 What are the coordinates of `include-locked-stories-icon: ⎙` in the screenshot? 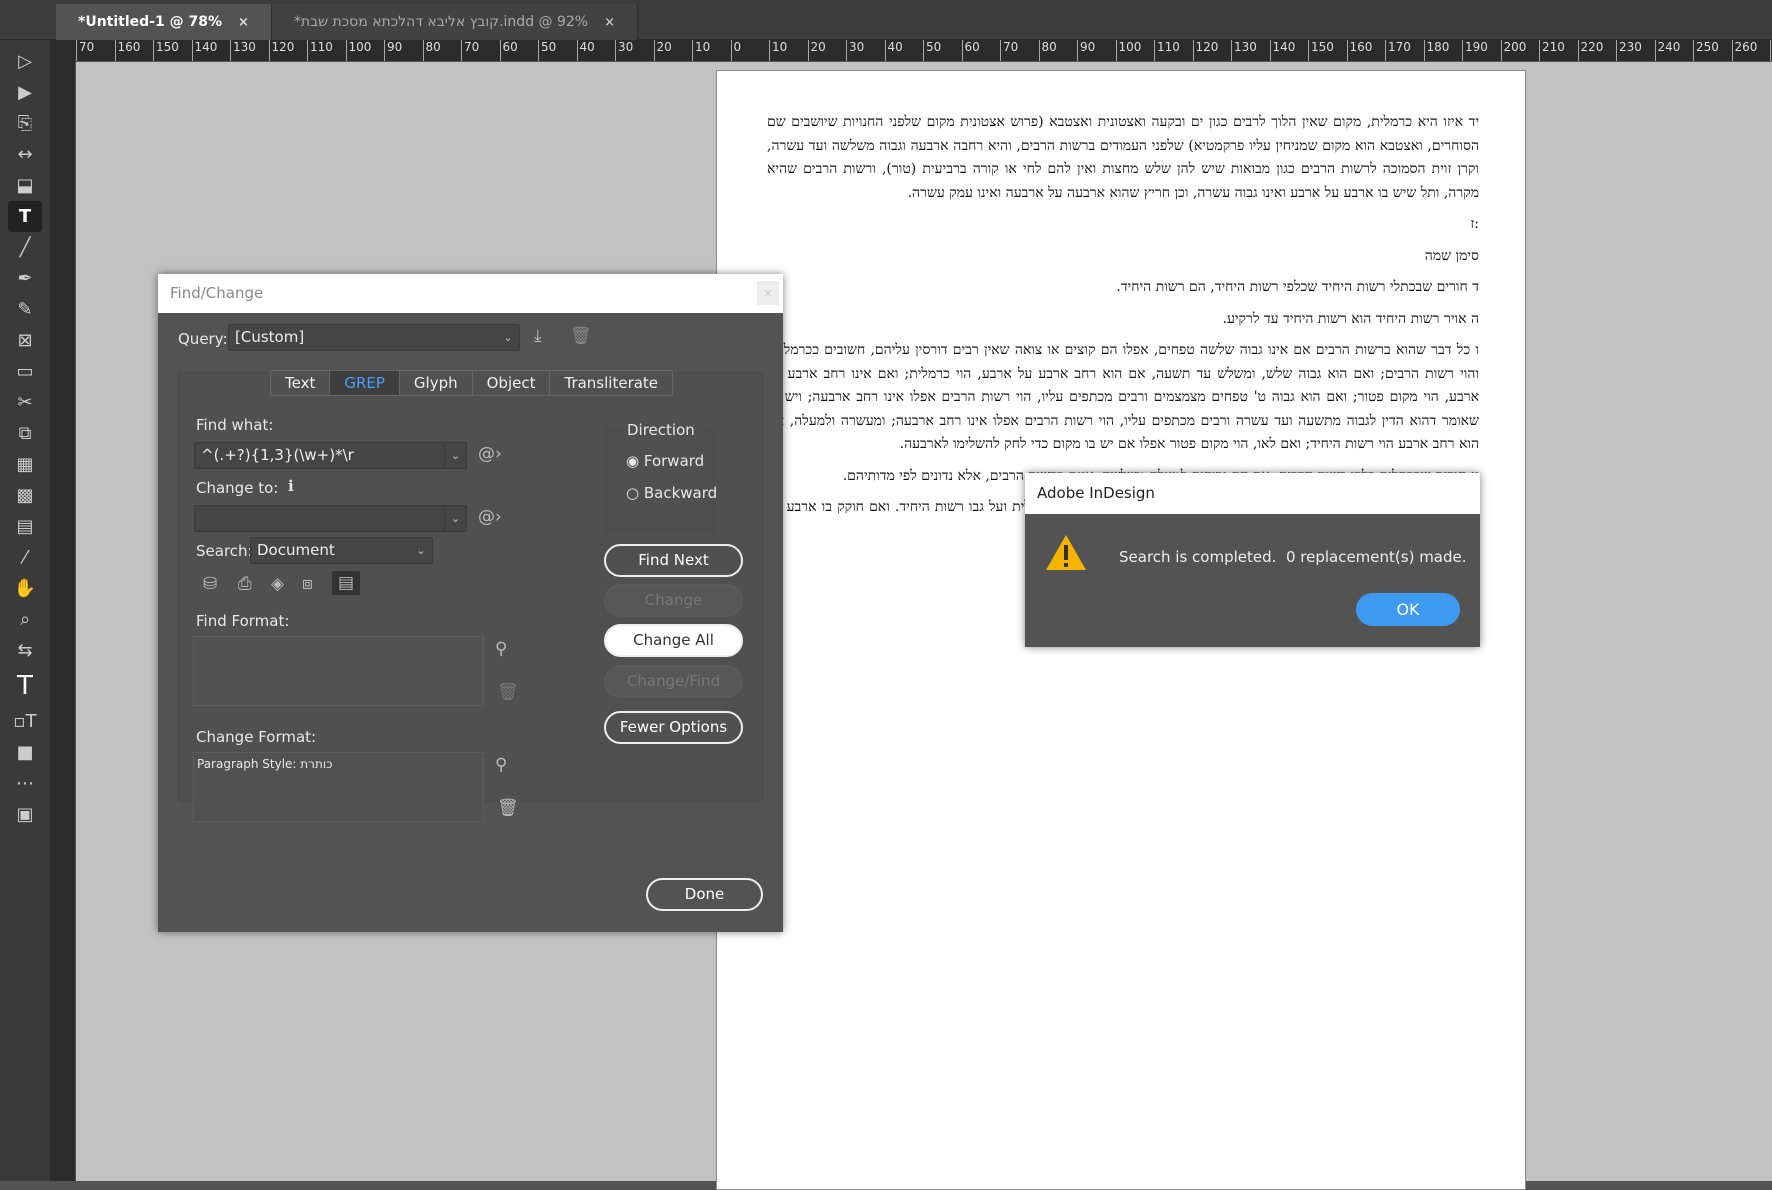 It's located at (245, 584).